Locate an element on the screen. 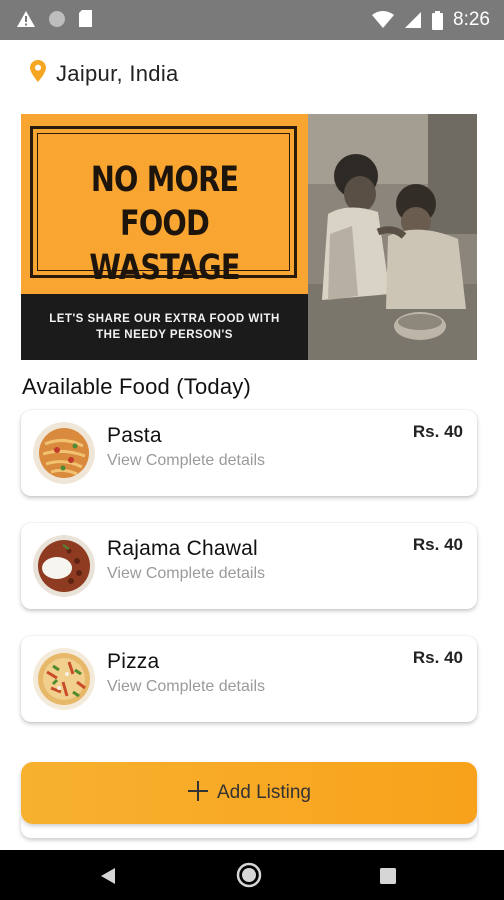 This screenshot has height=900, width=504. plus-icon is located at coordinates (198, 793).